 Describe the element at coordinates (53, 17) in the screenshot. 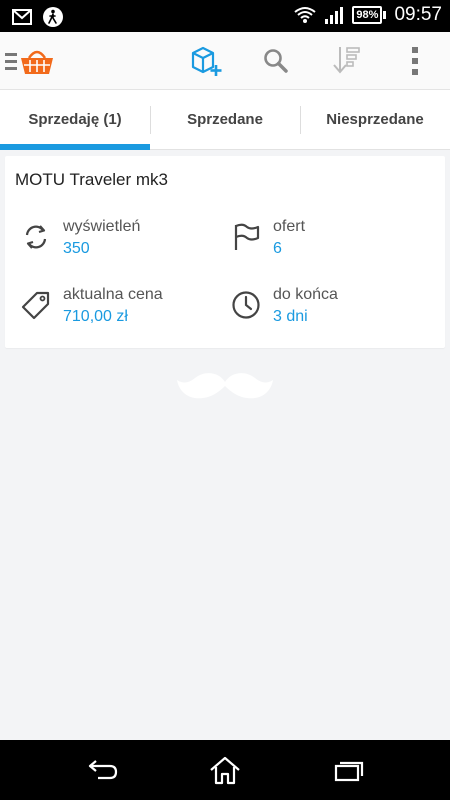

I see `accessibility-icon` at that location.